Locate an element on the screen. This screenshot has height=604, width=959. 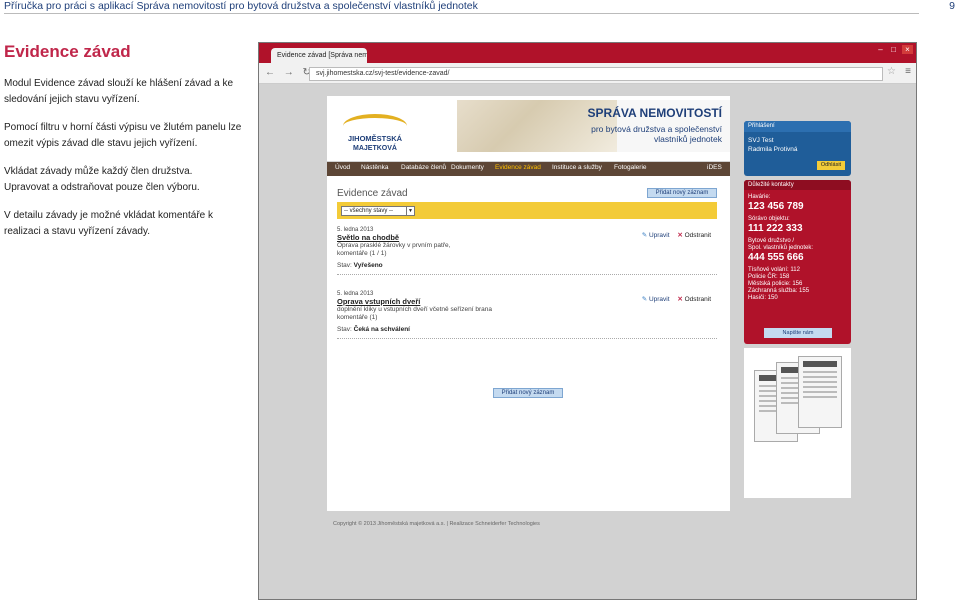
item-state: Stav: Čeká na schválení is located at coordinates (527, 330).